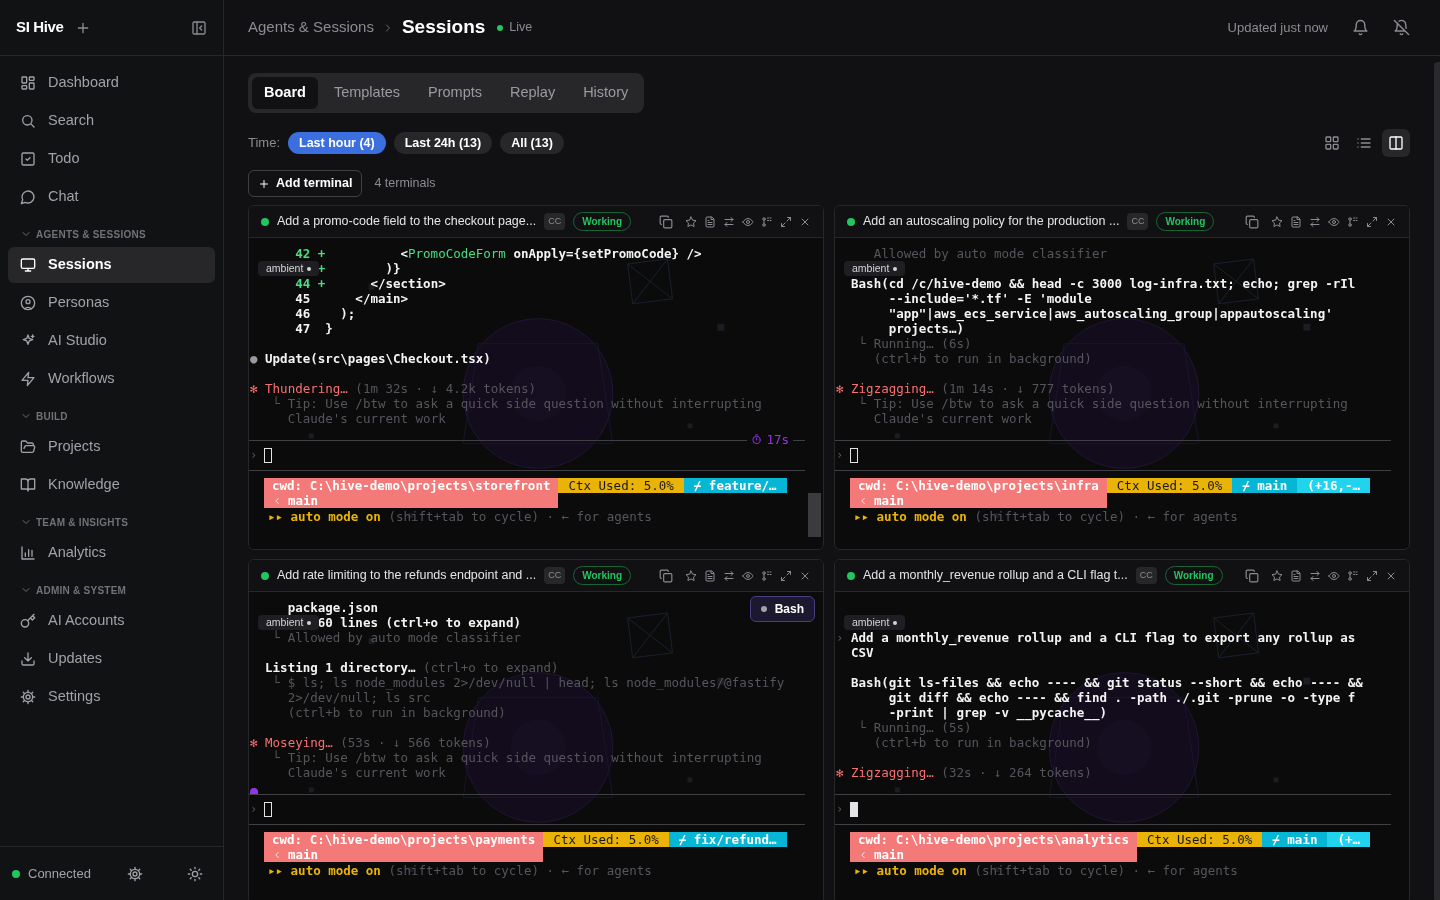 The height and width of the screenshot is (900, 1440). I want to click on terminal-line: Bash(cd /c/hive-demo && head -c 3000 log-infra.txt; echo; grep -rIl, so click(1103, 283).